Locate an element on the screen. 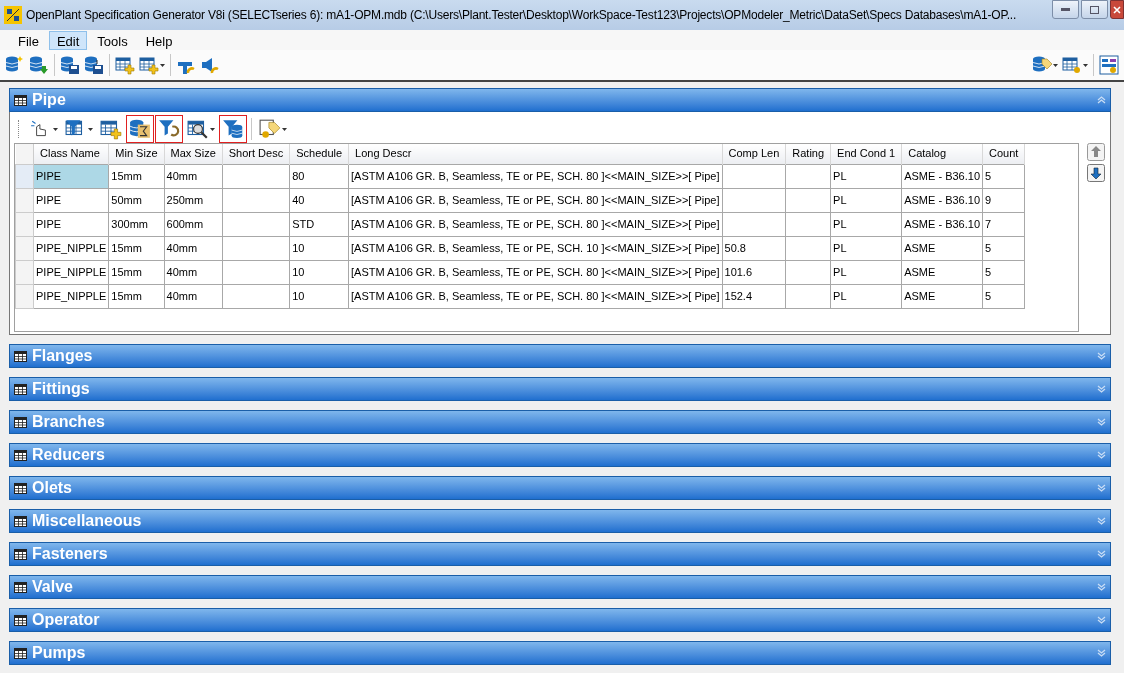 This screenshot has height=673, width=1124. magnifier-grid-icon is located at coordinates (198, 129).